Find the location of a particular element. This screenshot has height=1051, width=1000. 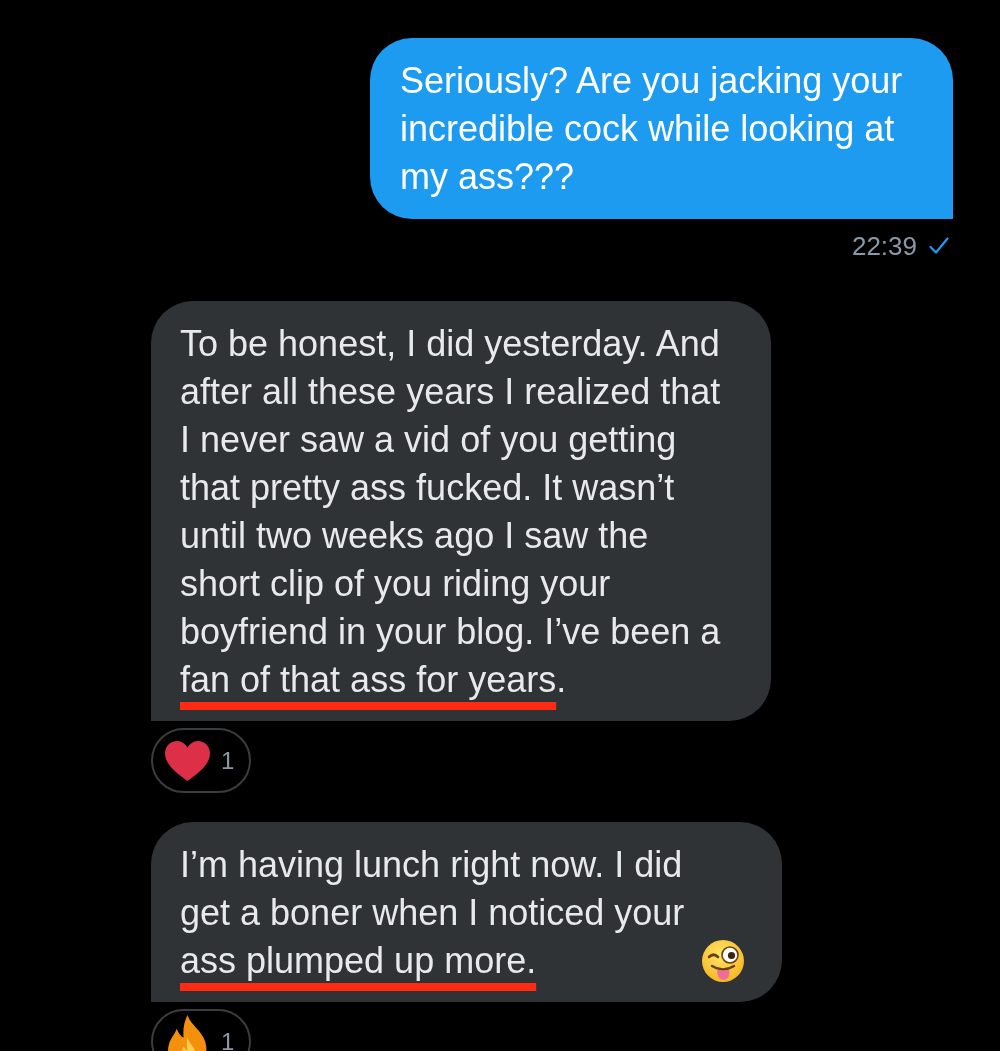

winking-face-icon is located at coordinates (723, 961).